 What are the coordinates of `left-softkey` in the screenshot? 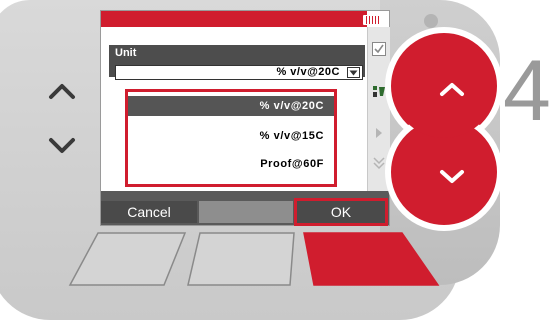 It's located at (128, 259).